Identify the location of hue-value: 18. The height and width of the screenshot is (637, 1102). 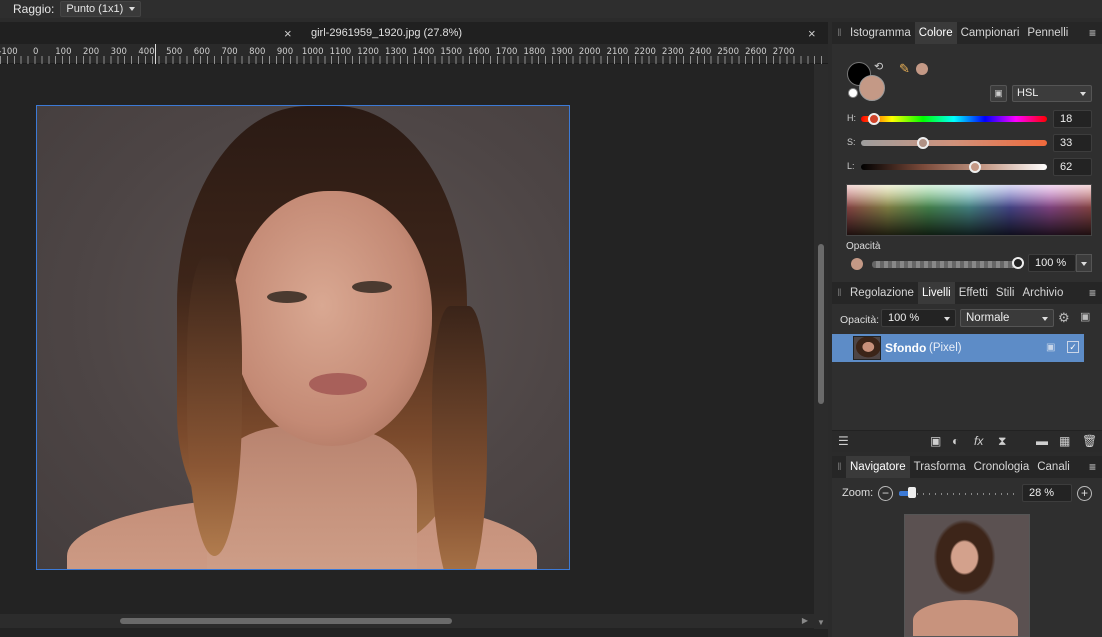
(1072, 119).